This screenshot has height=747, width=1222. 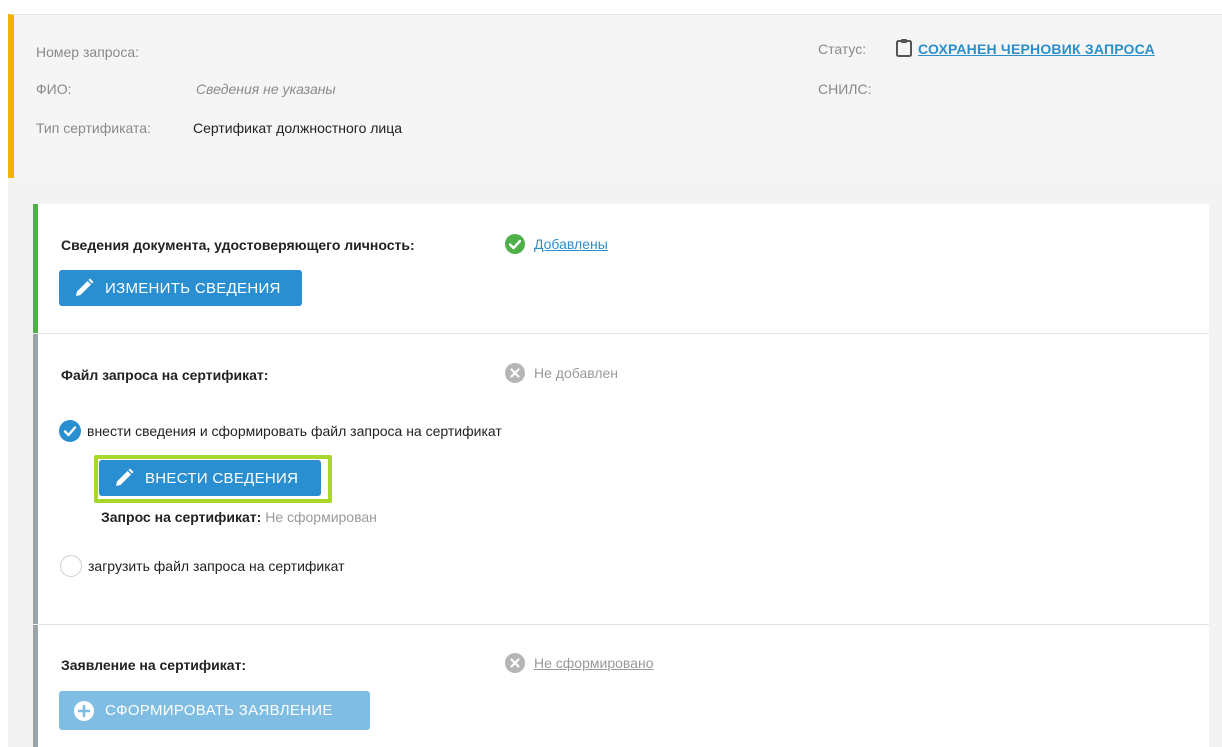 What do you see at coordinates (904, 48) in the screenshot?
I see `clipboard-icon` at bounding box center [904, 48].